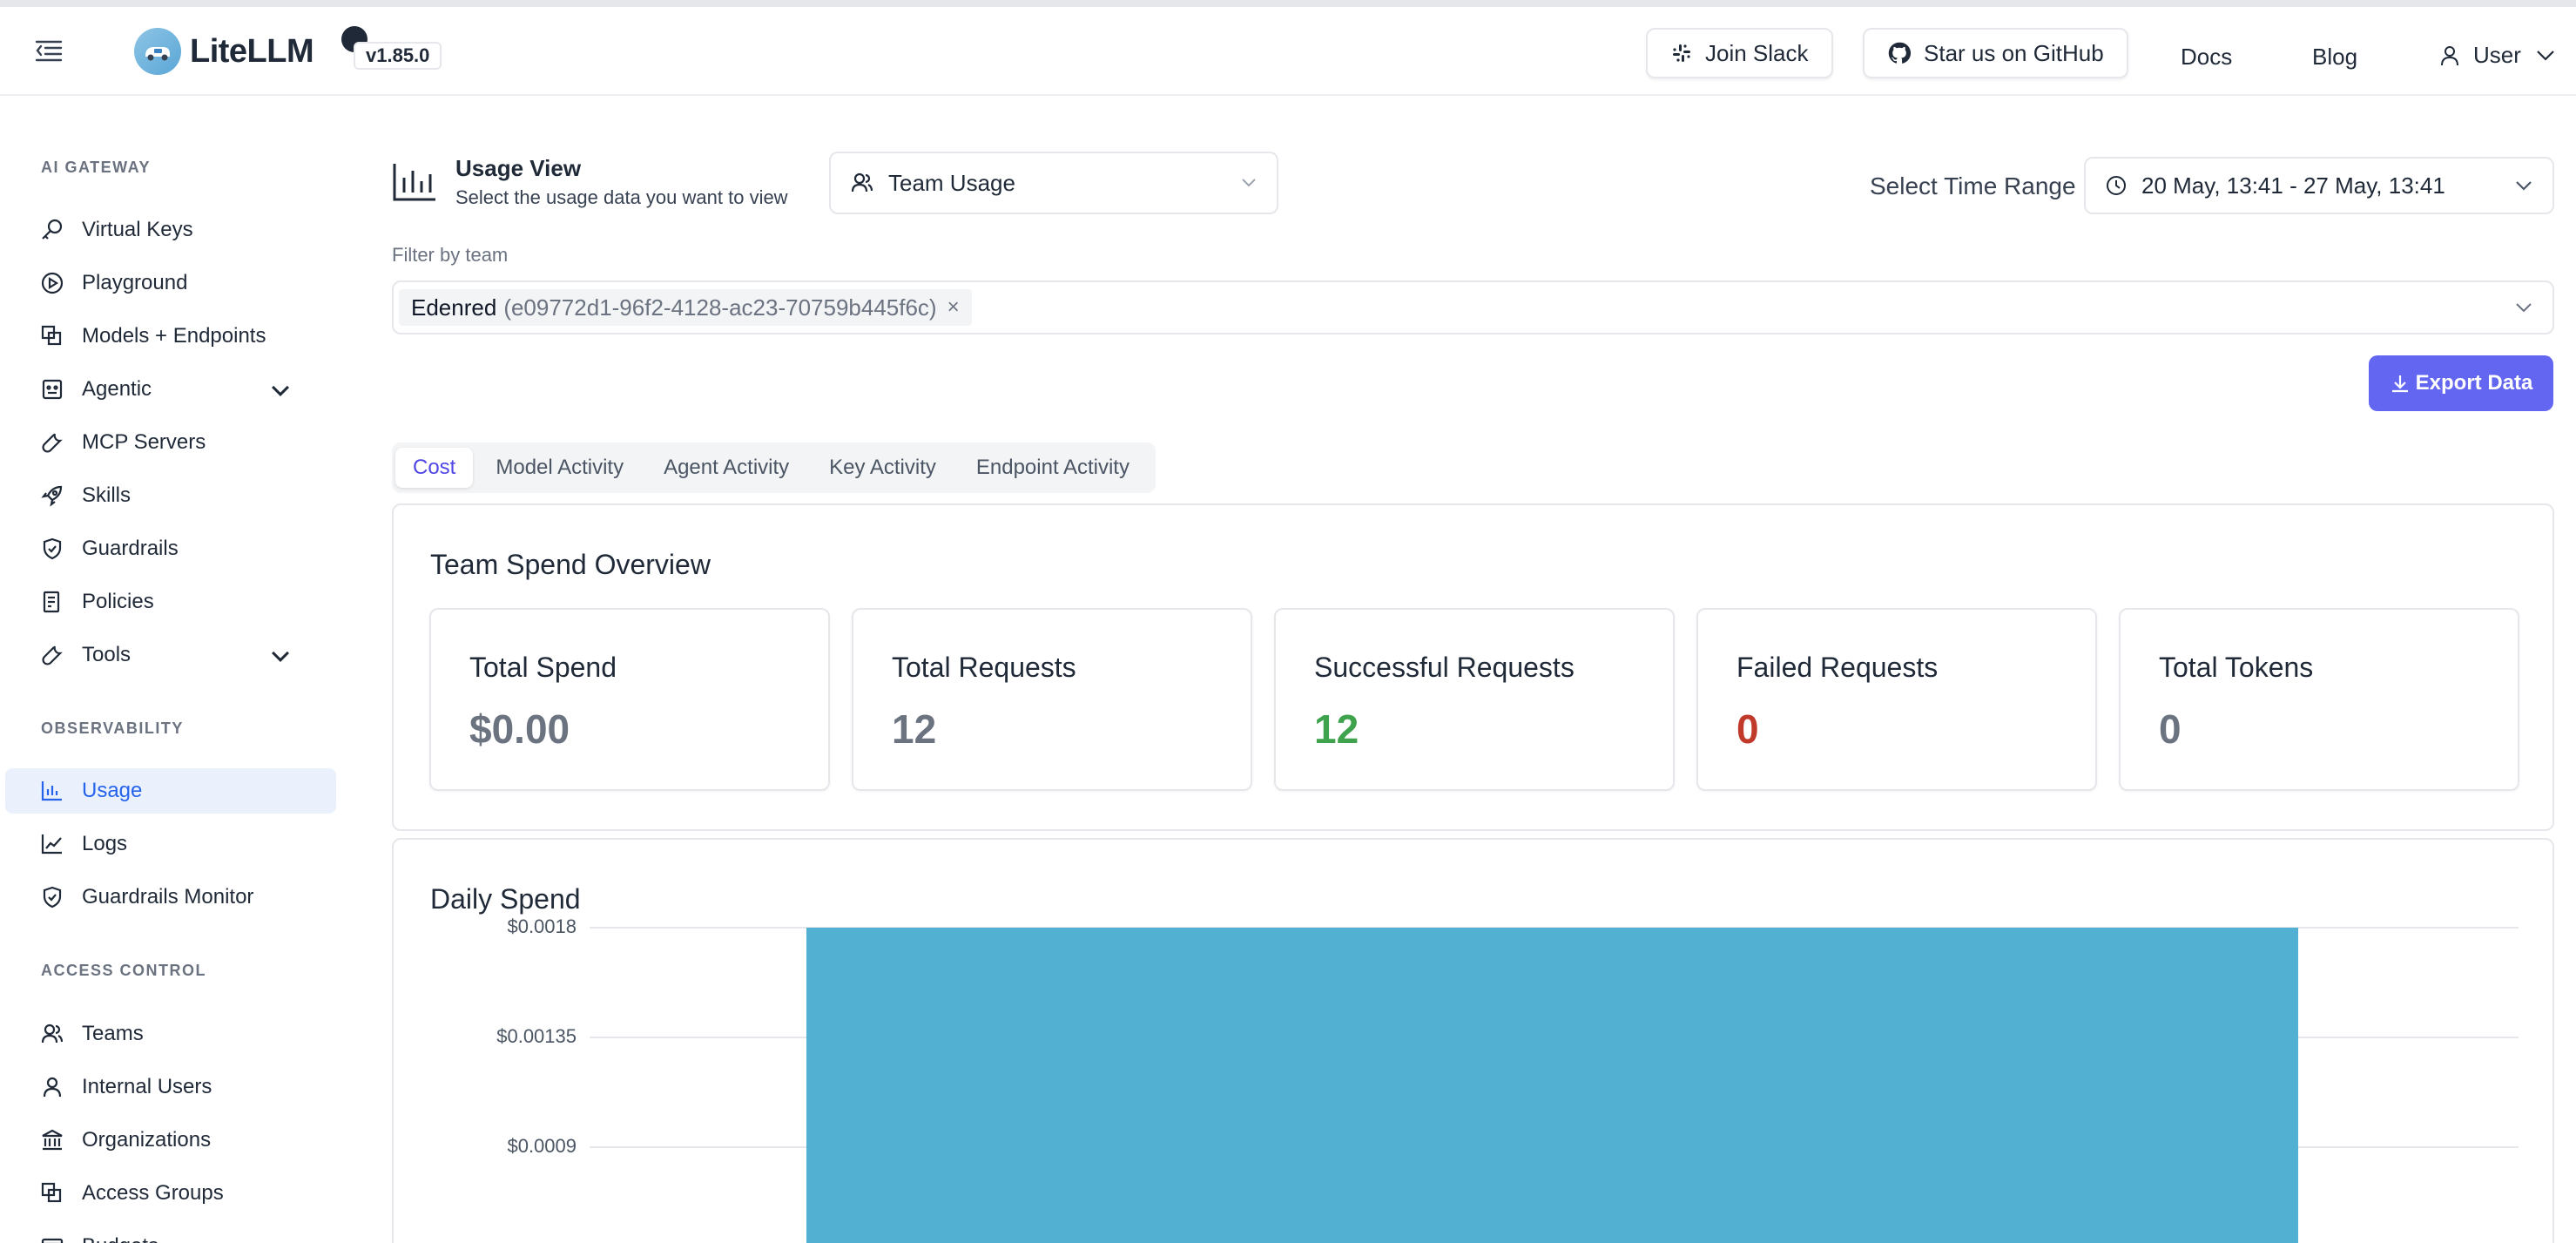 The height and width of the screenshot is (1243, 2576). I want to click on sidebar-item-label: Models + Endpoints, so click(174, 336).